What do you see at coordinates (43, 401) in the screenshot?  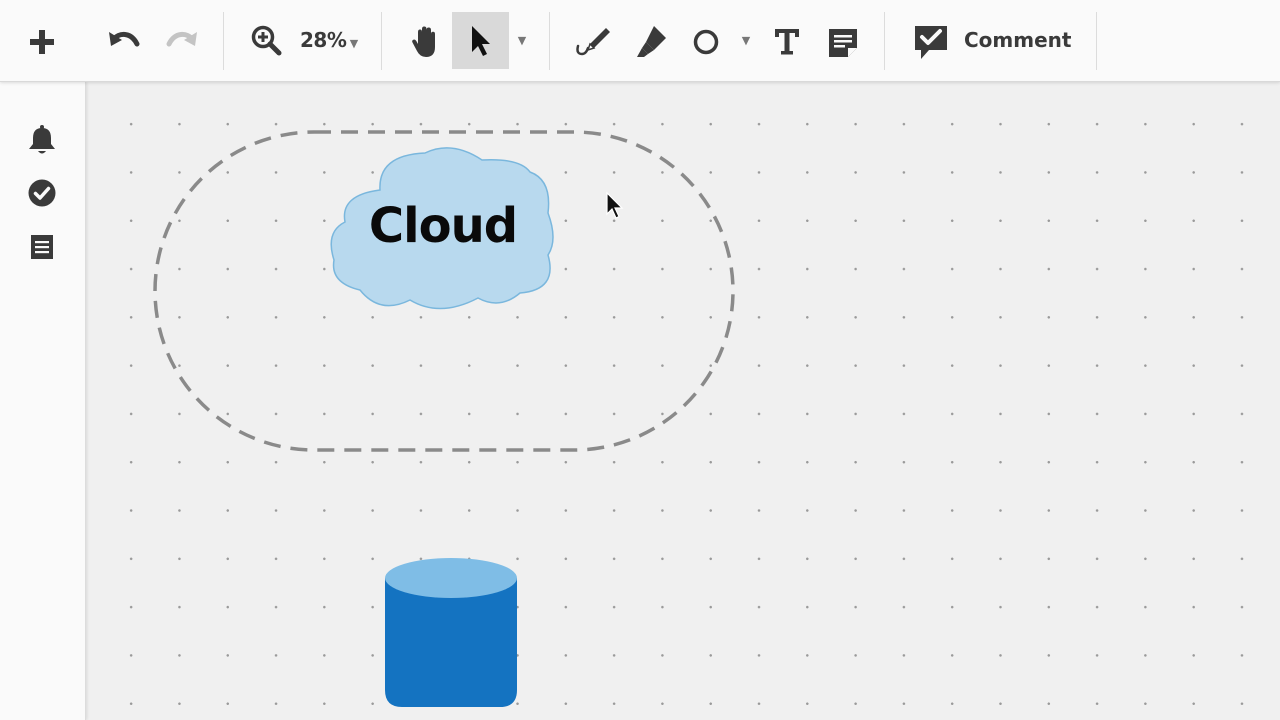 I see `left-sidebar` at bounding box center [43, 401].